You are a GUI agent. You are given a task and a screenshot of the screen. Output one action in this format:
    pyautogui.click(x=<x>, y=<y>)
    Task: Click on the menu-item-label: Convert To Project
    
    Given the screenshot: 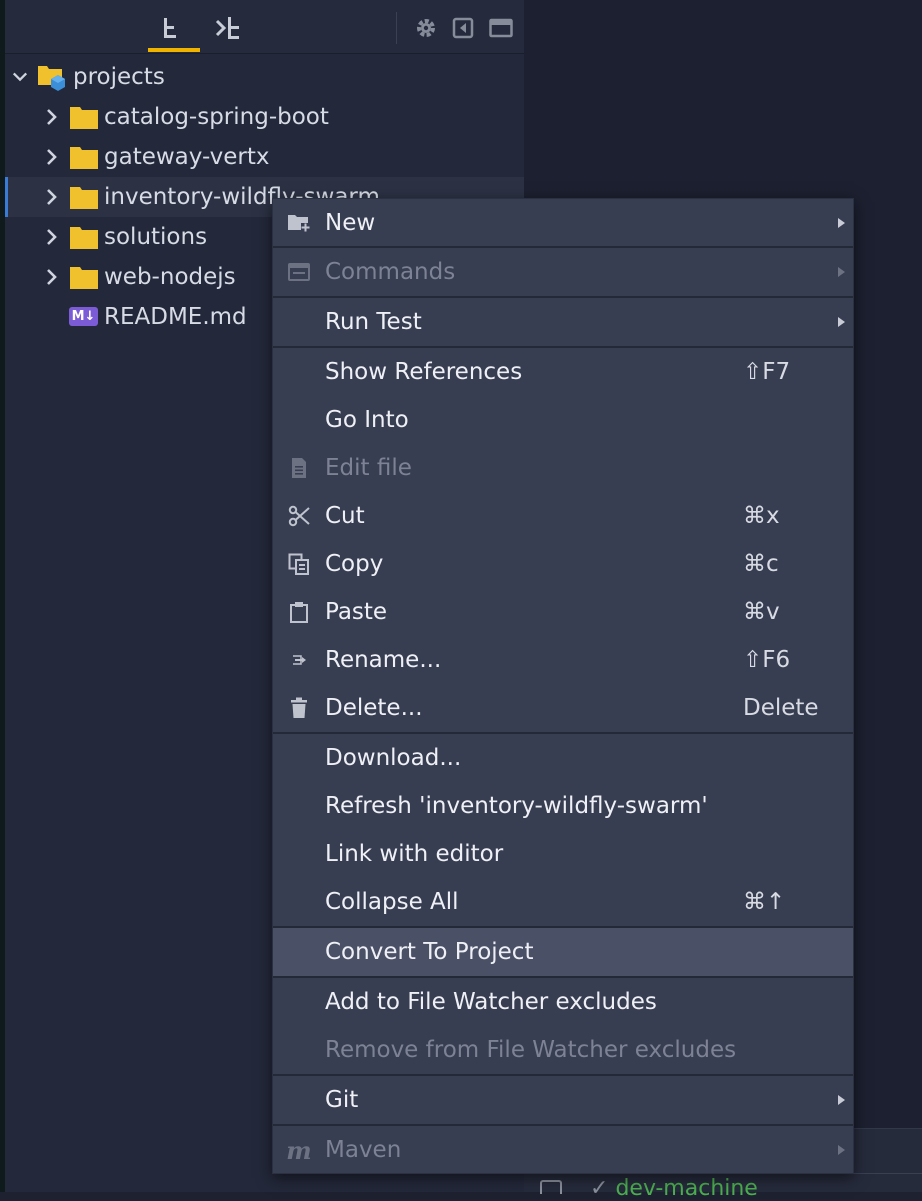 What is the action you would take?
    pyautogui.click(x=429, y=952)
    